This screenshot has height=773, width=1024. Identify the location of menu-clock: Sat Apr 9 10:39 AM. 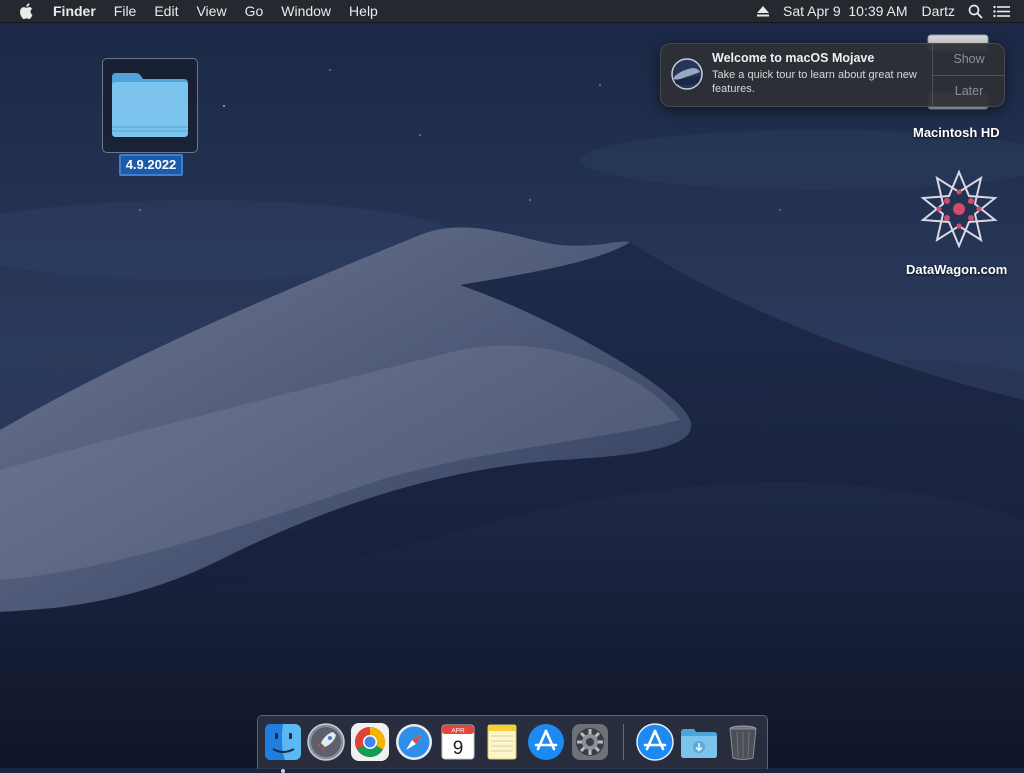
(845, 11).